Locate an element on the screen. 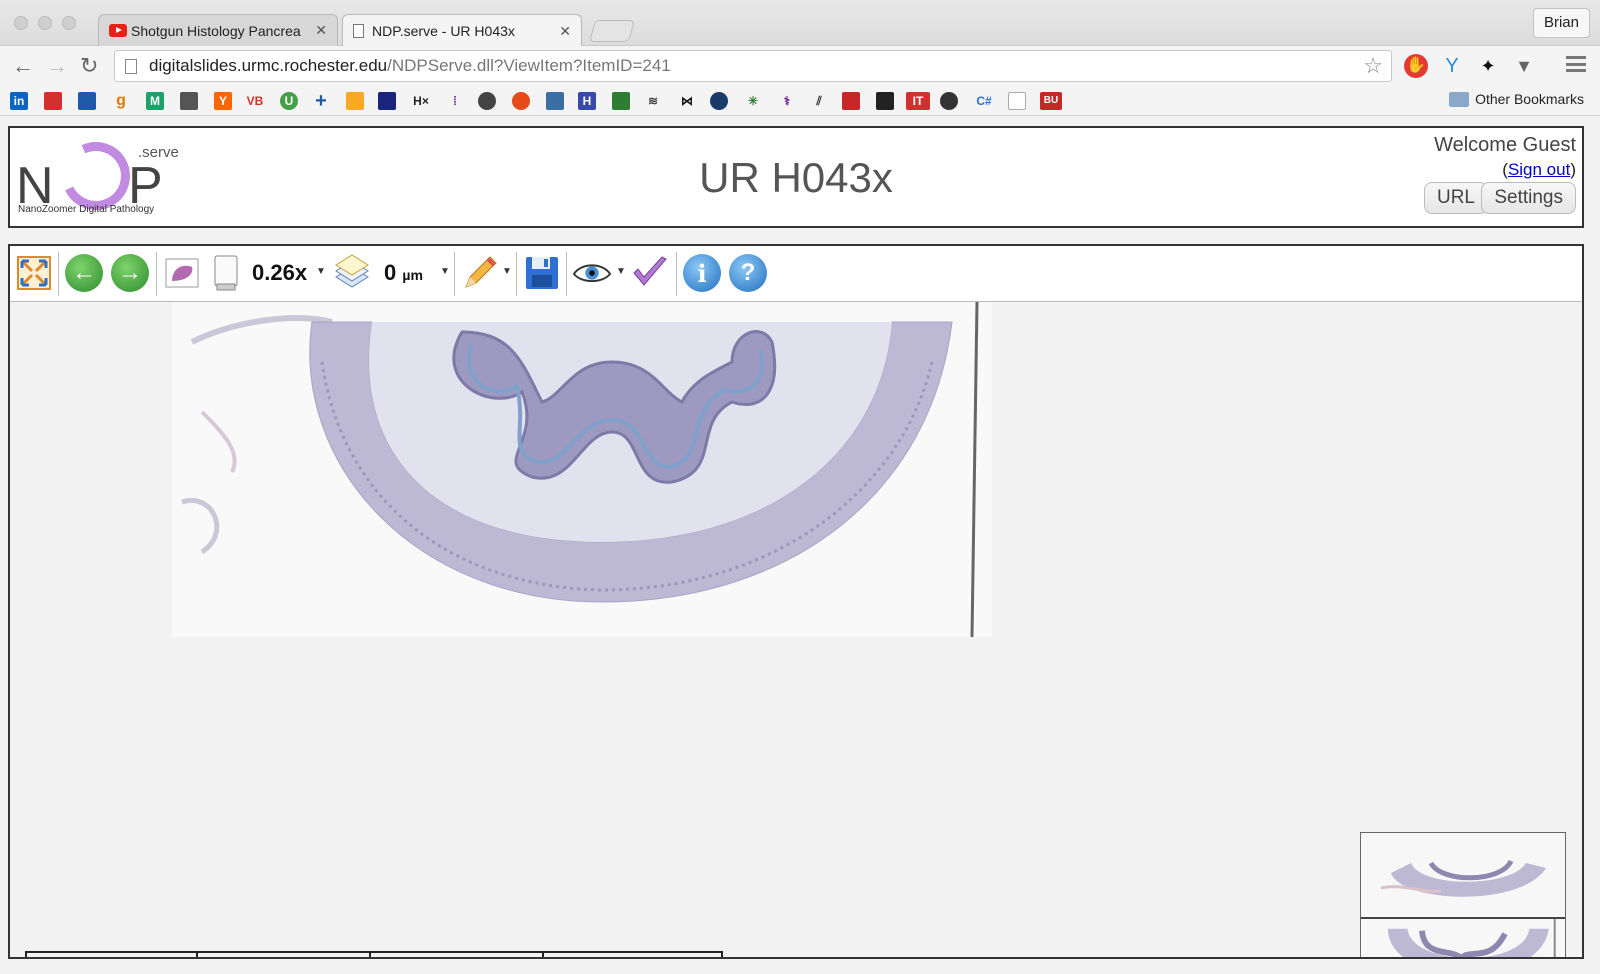 The width and height of the screenshot is (1600, 974). bowtie-bookmark-icon: ⋈ is located at coordinates (687, 101).